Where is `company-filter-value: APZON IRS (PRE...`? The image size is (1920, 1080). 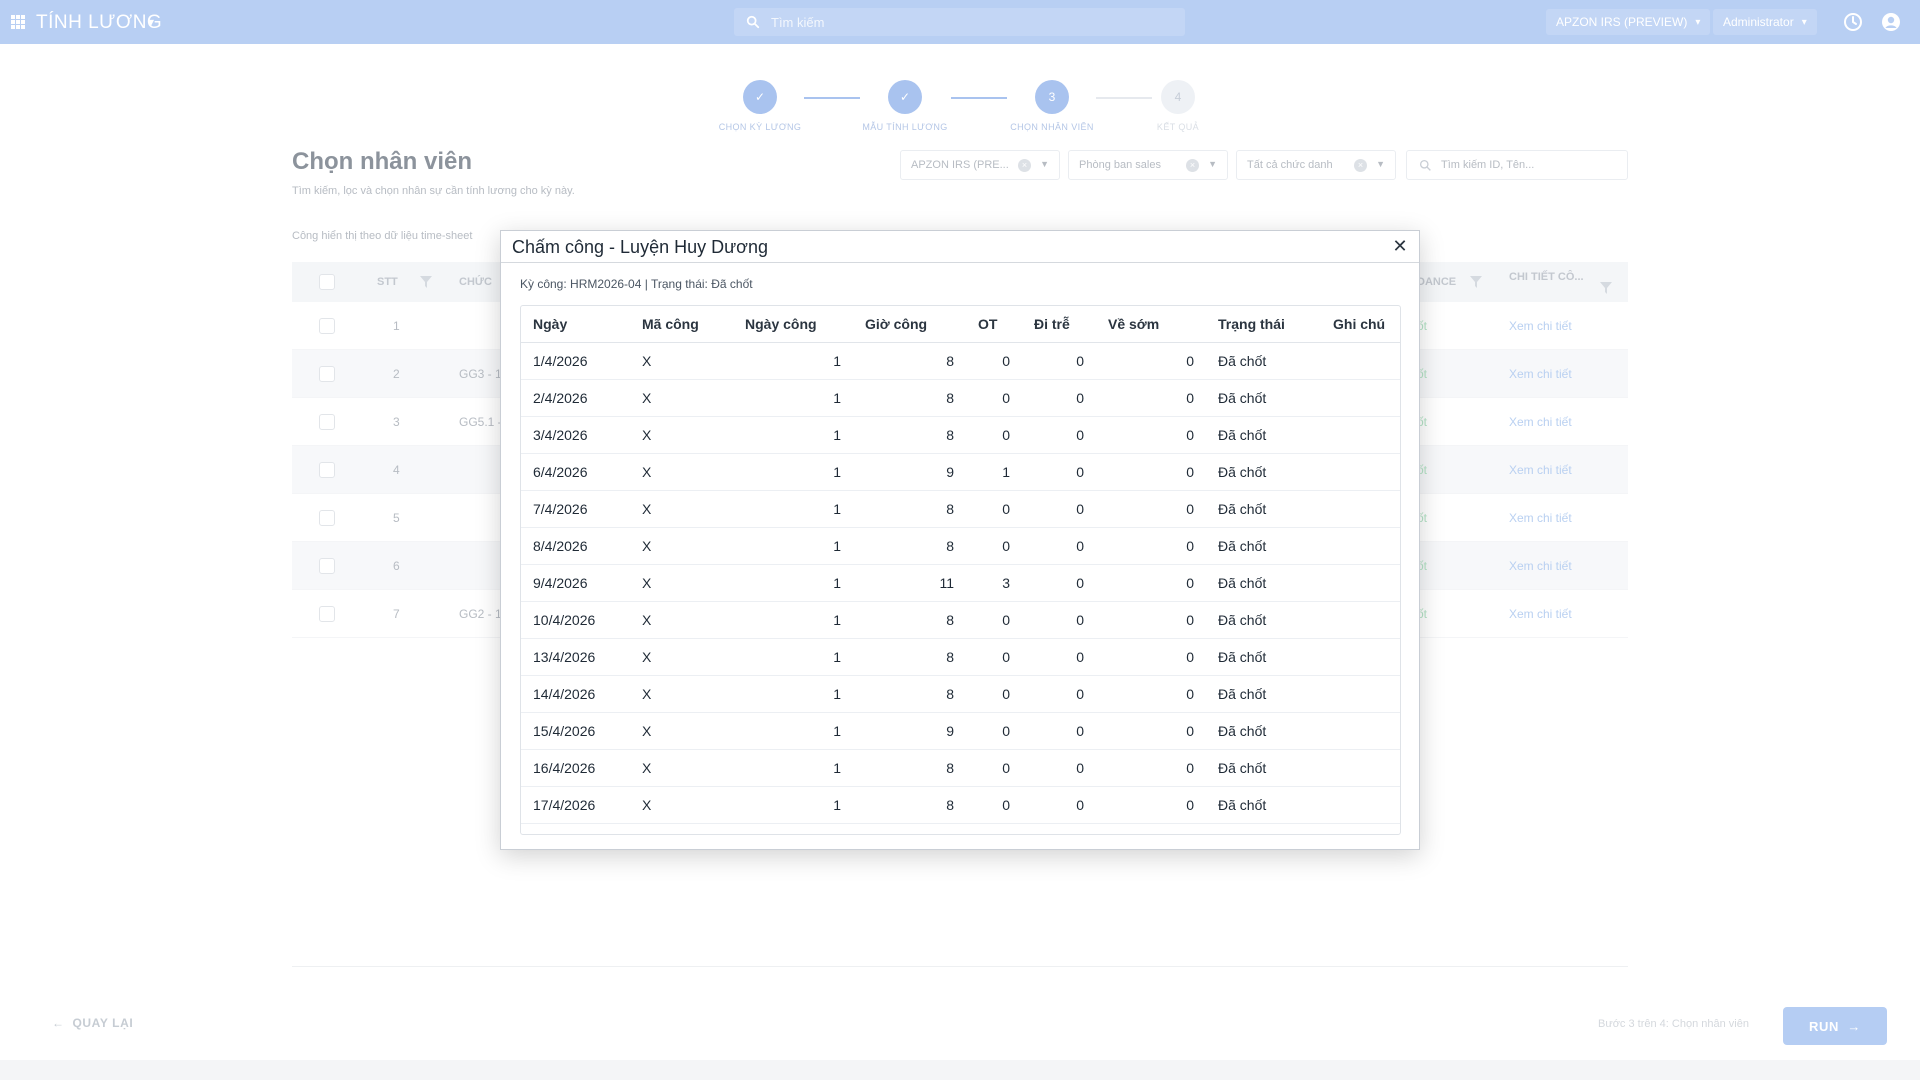
company-filter-value: APZON IRS (PRE... is located at coordinates (960, 165).